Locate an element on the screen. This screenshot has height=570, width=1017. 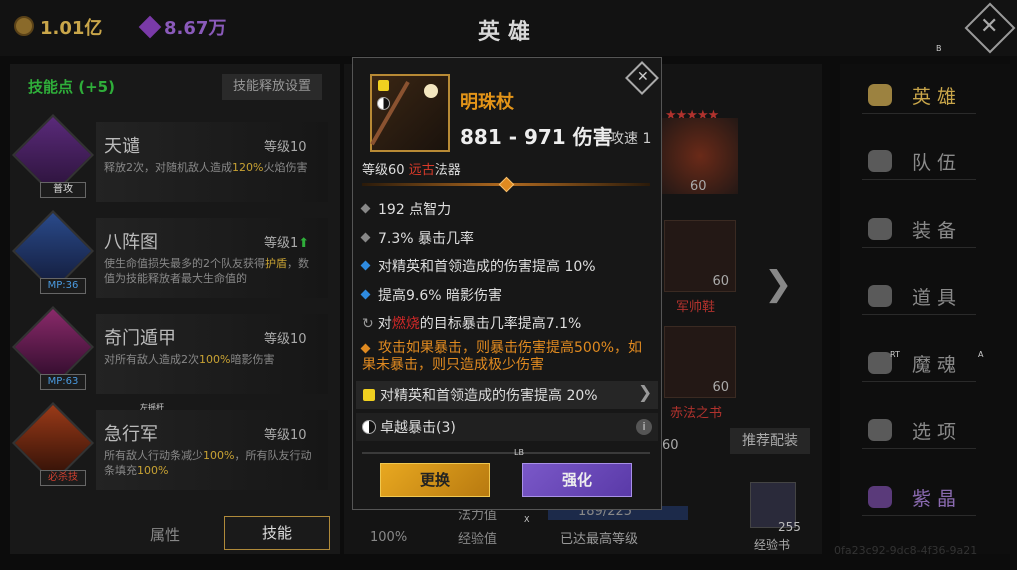
tab-attributes: 属性 is located at coordinates (165, 534).